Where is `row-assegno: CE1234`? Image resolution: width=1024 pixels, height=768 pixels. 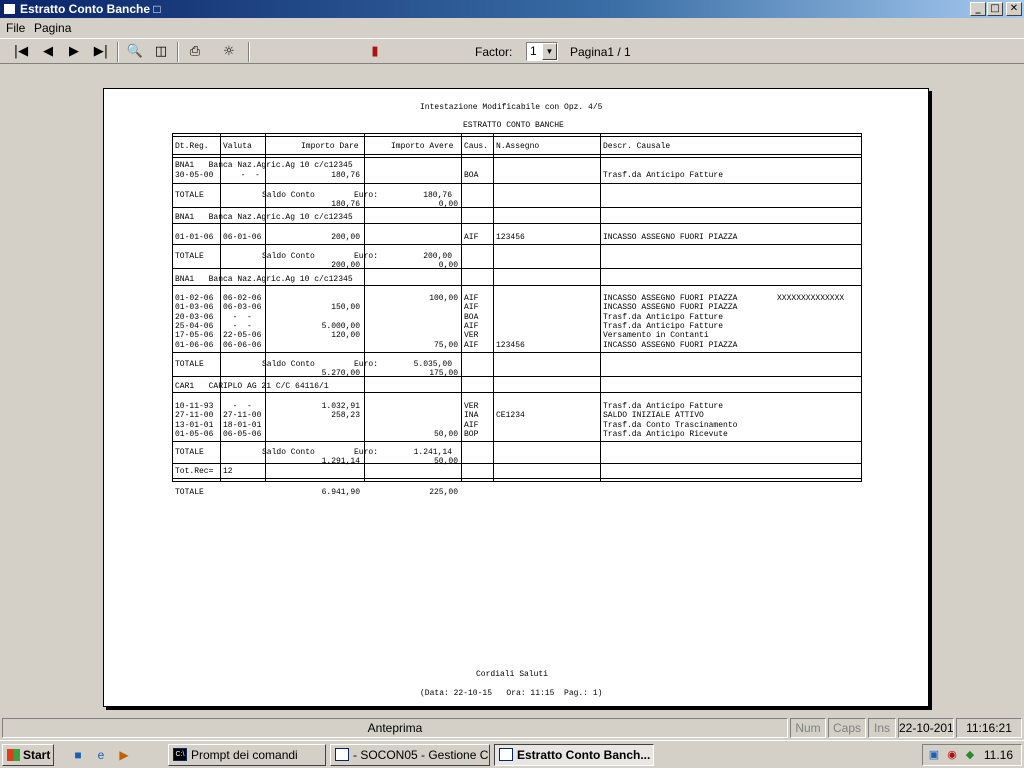 row-assegno: CE1234 is located at coordinates (510, 416).